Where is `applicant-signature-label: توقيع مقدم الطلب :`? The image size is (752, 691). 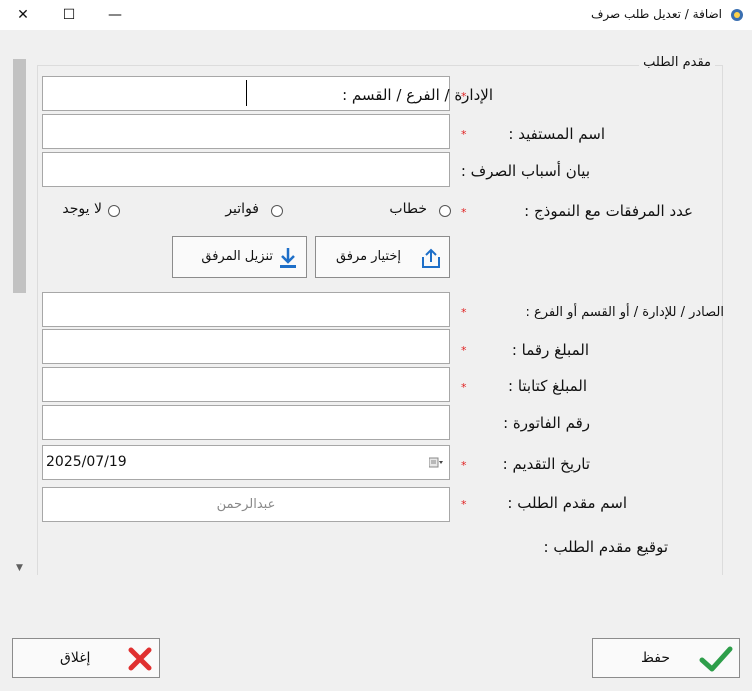 applicant-signature-label: توقيع مقدم الطلب : is located at coordinates (605, 547).